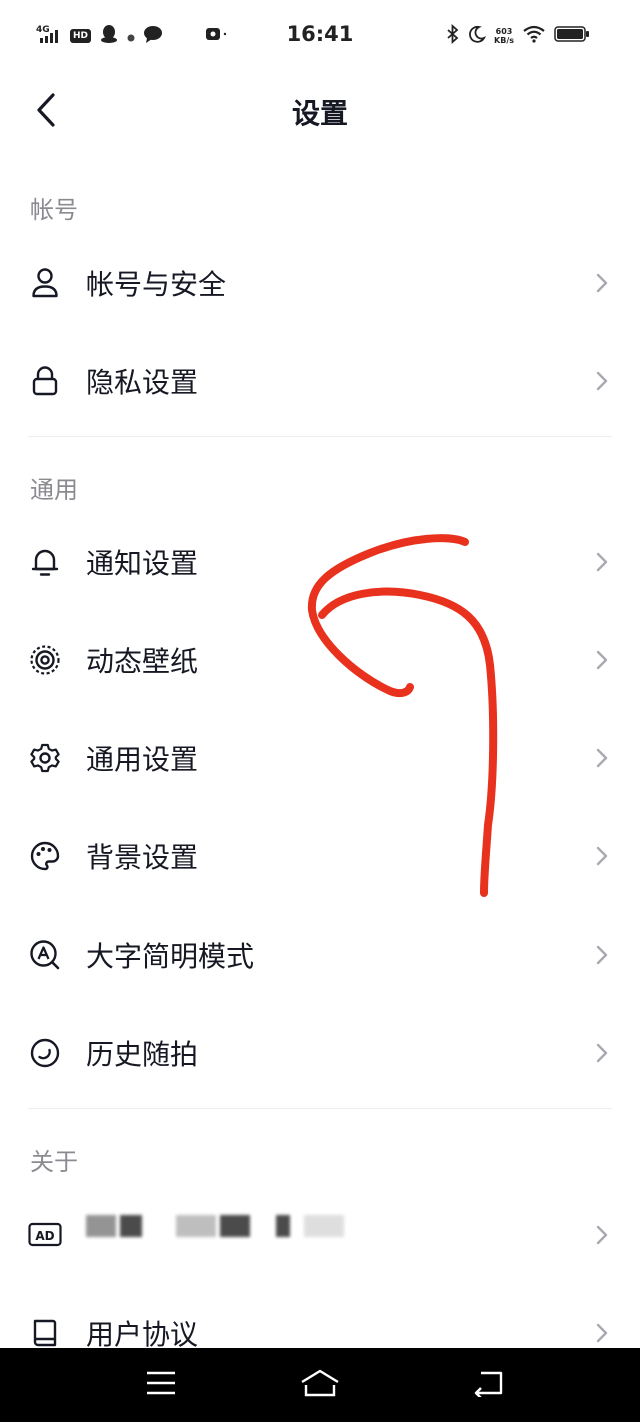 This screenshot has height=1422, width=640. I want to click on bell-icon, so click(45, 562).